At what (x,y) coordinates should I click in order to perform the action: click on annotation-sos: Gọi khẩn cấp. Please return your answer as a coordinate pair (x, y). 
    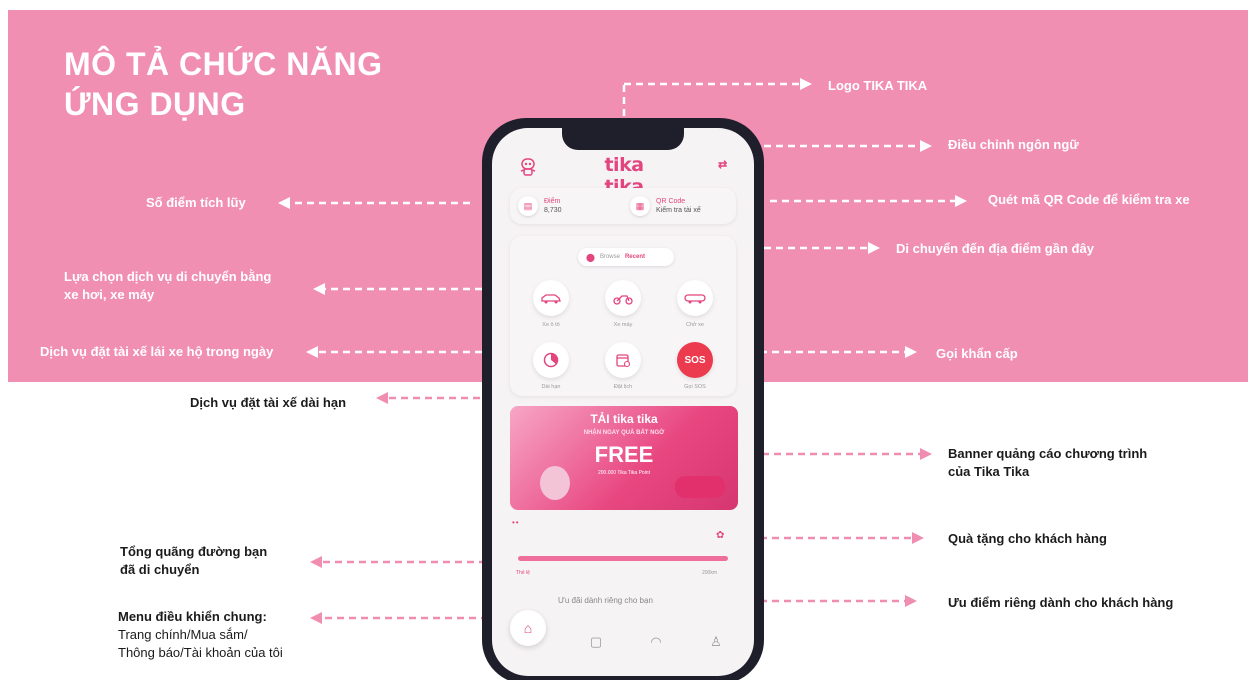
    Looking at the image, I should click on (977, 353).